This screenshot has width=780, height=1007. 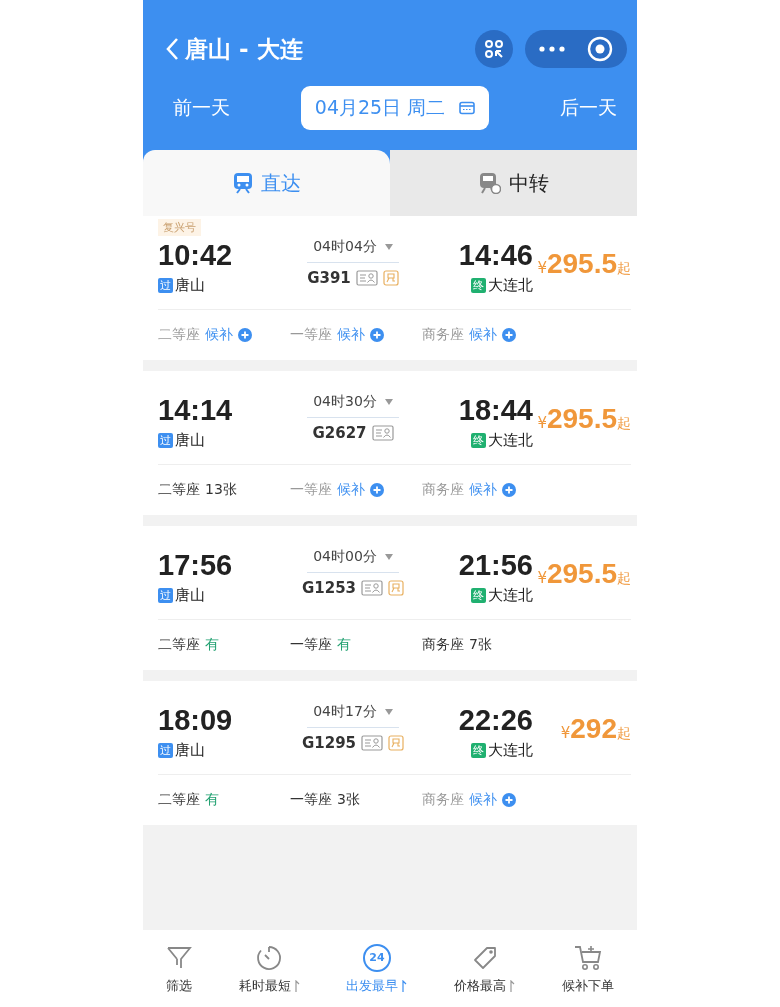 I want to click on toolbar-button: 候补下单, so click(x=587, y=968).